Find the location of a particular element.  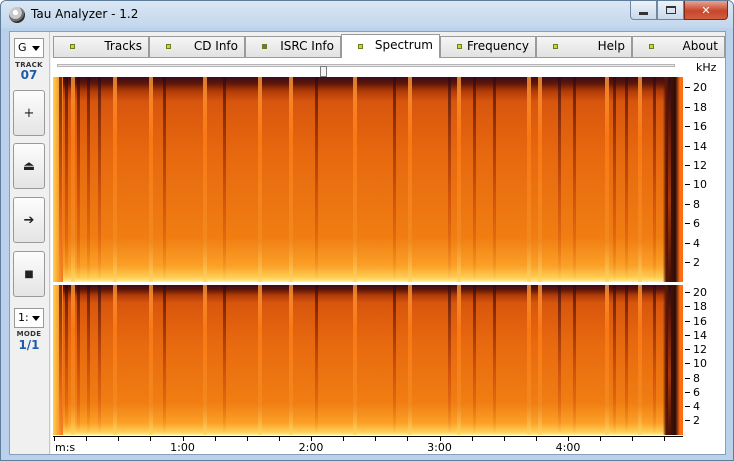

add-button: + is located at coordinates (29, 113).